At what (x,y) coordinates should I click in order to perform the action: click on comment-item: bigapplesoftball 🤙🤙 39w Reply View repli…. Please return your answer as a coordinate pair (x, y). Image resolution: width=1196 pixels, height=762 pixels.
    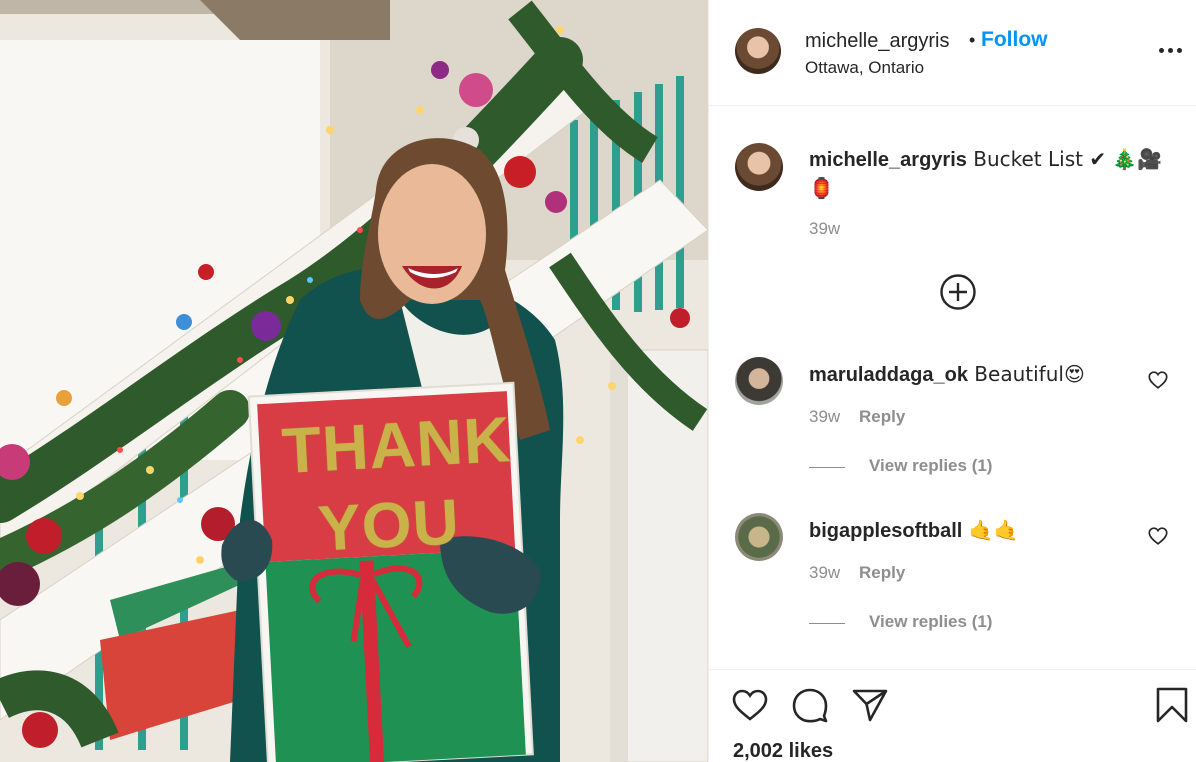
    Looking at the image, I should click on (952, 591).